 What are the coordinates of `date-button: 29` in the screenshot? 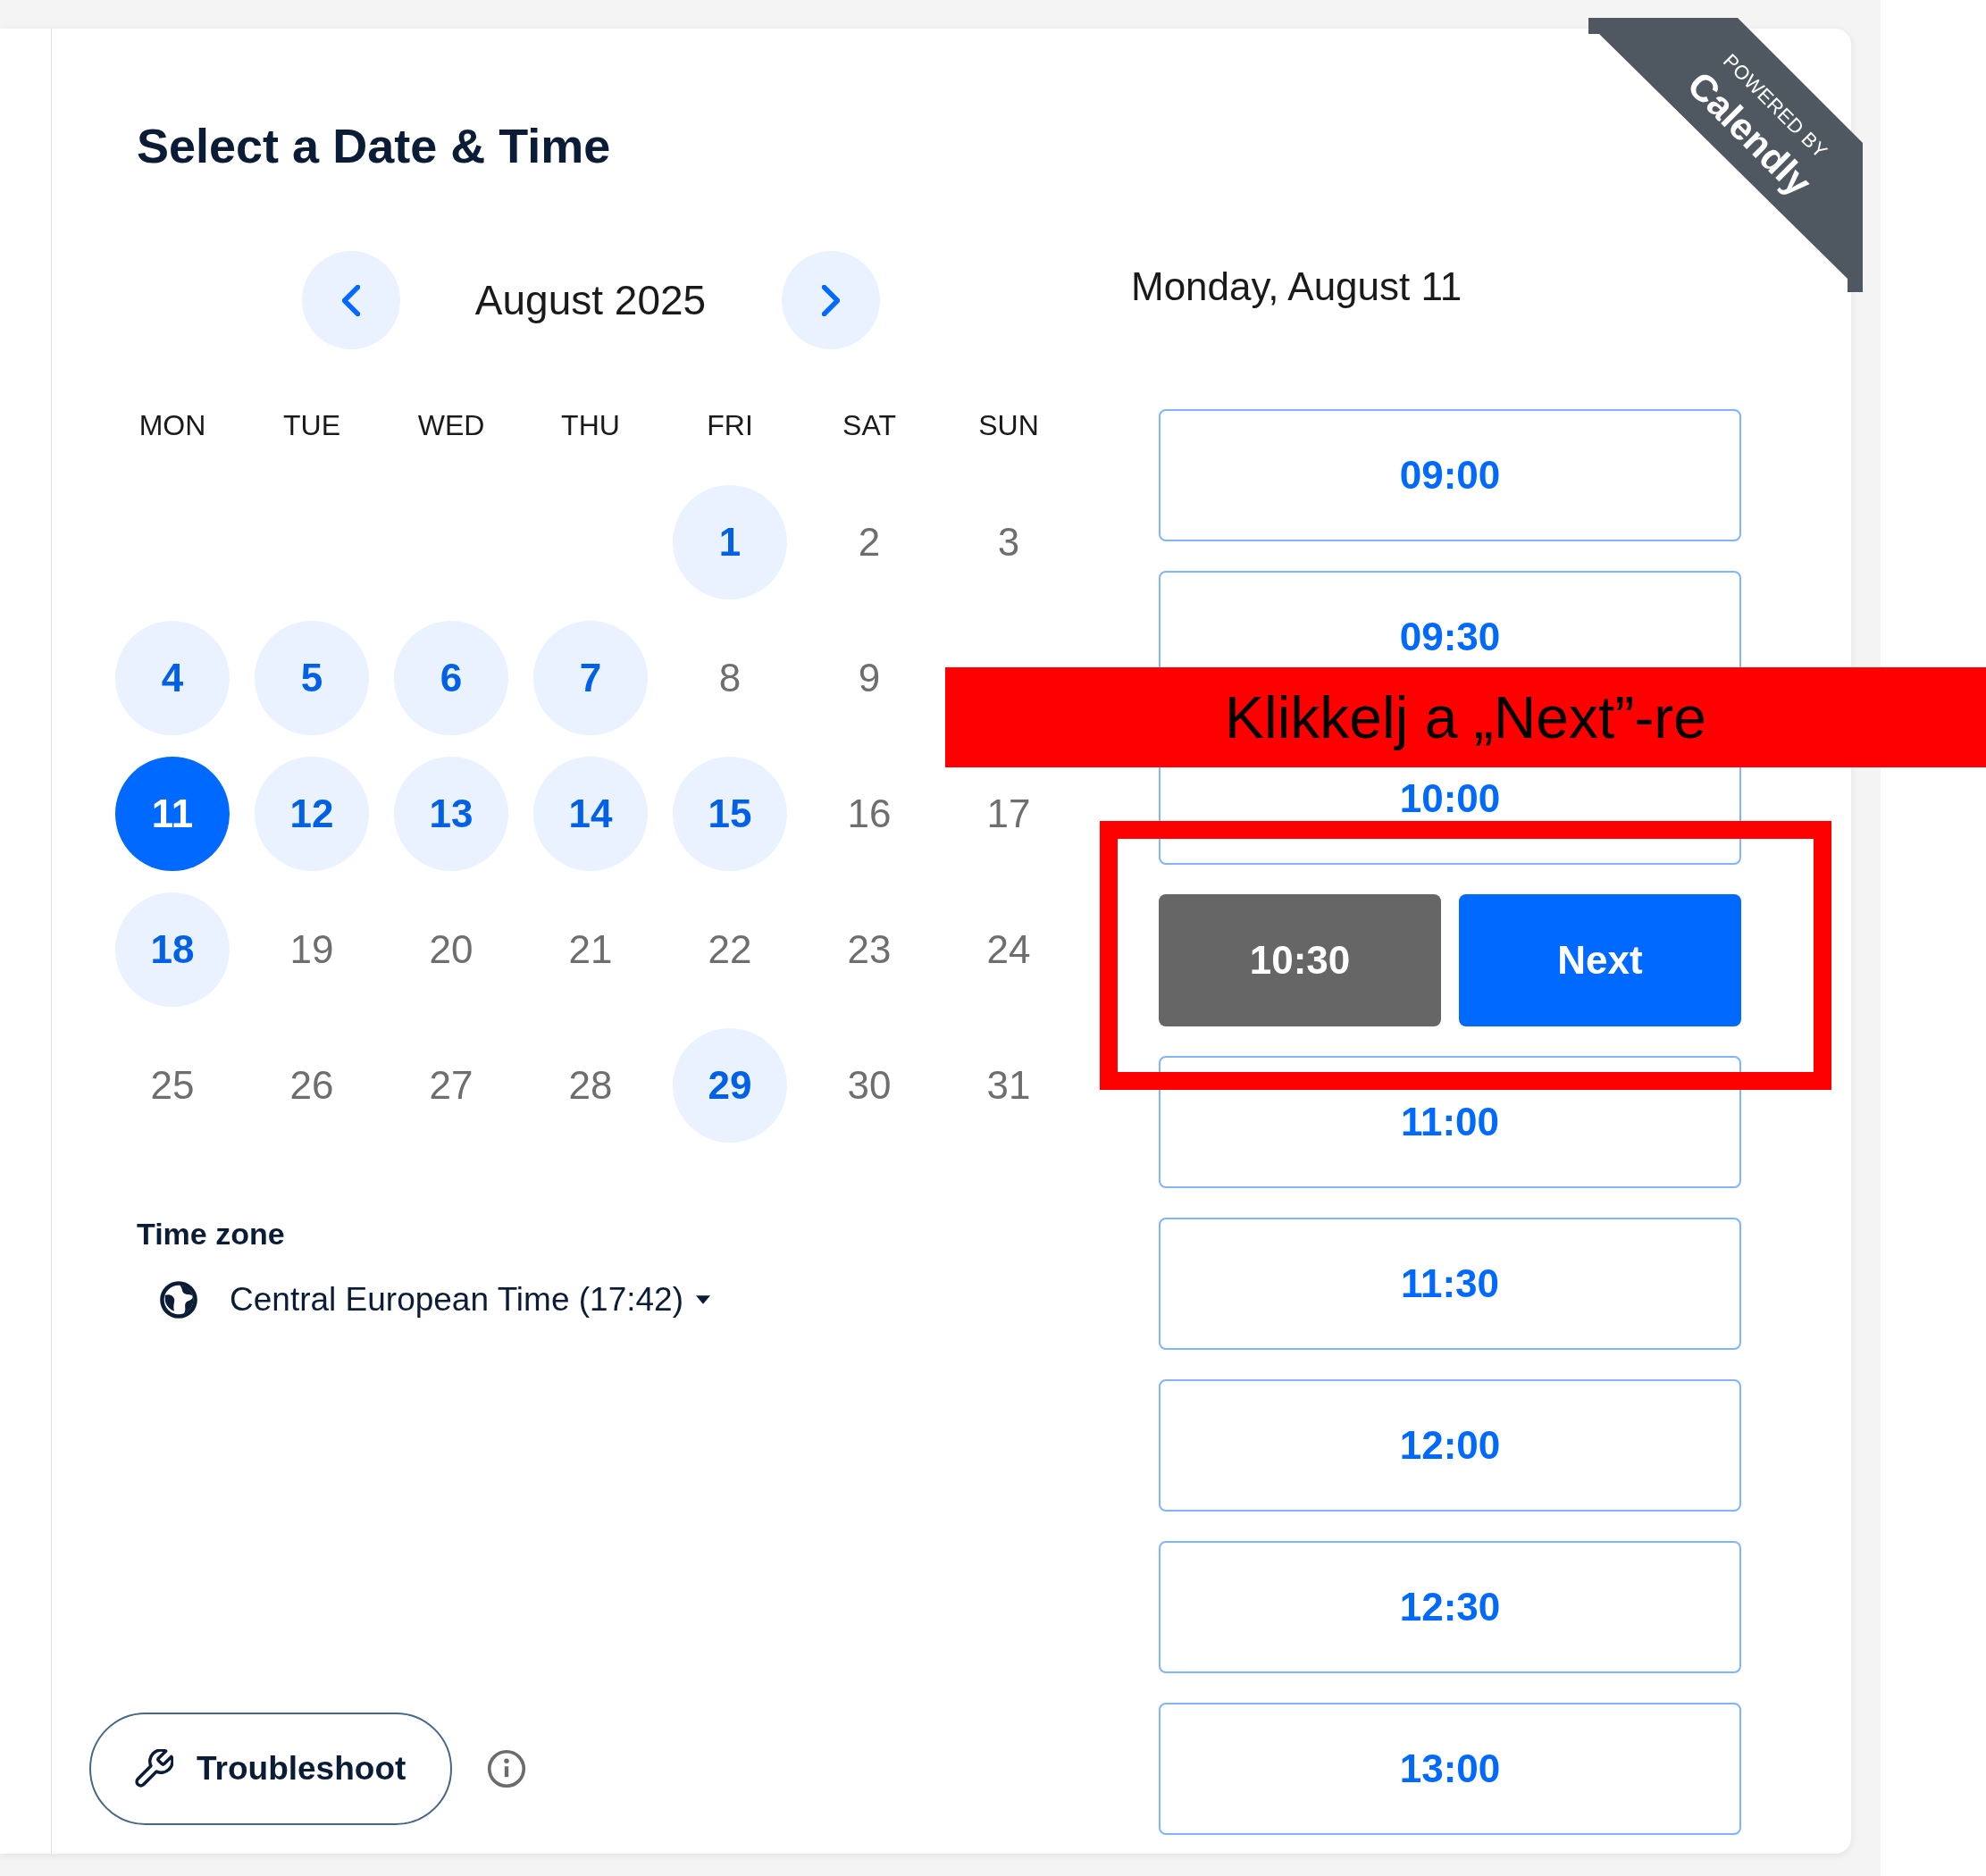 It's located at (730, 1085).